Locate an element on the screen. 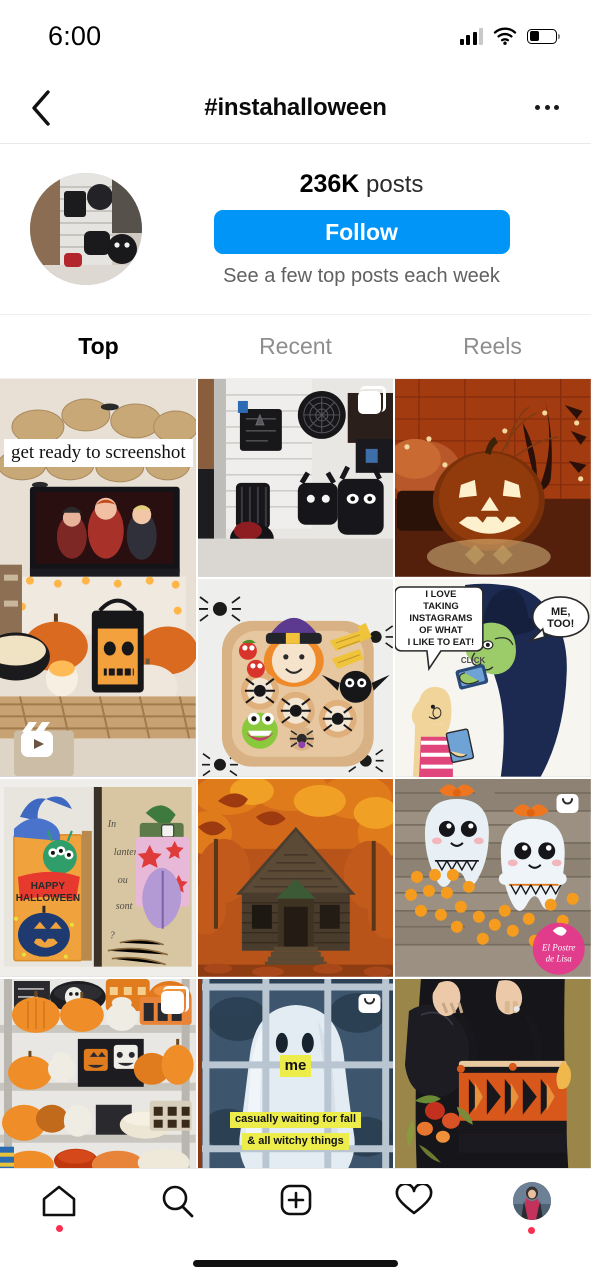  svg-text: HALLOWEEN is located at coordinates (48, 898).